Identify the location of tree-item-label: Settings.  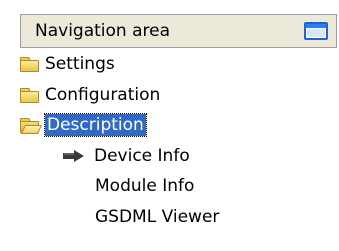
(80, 64).